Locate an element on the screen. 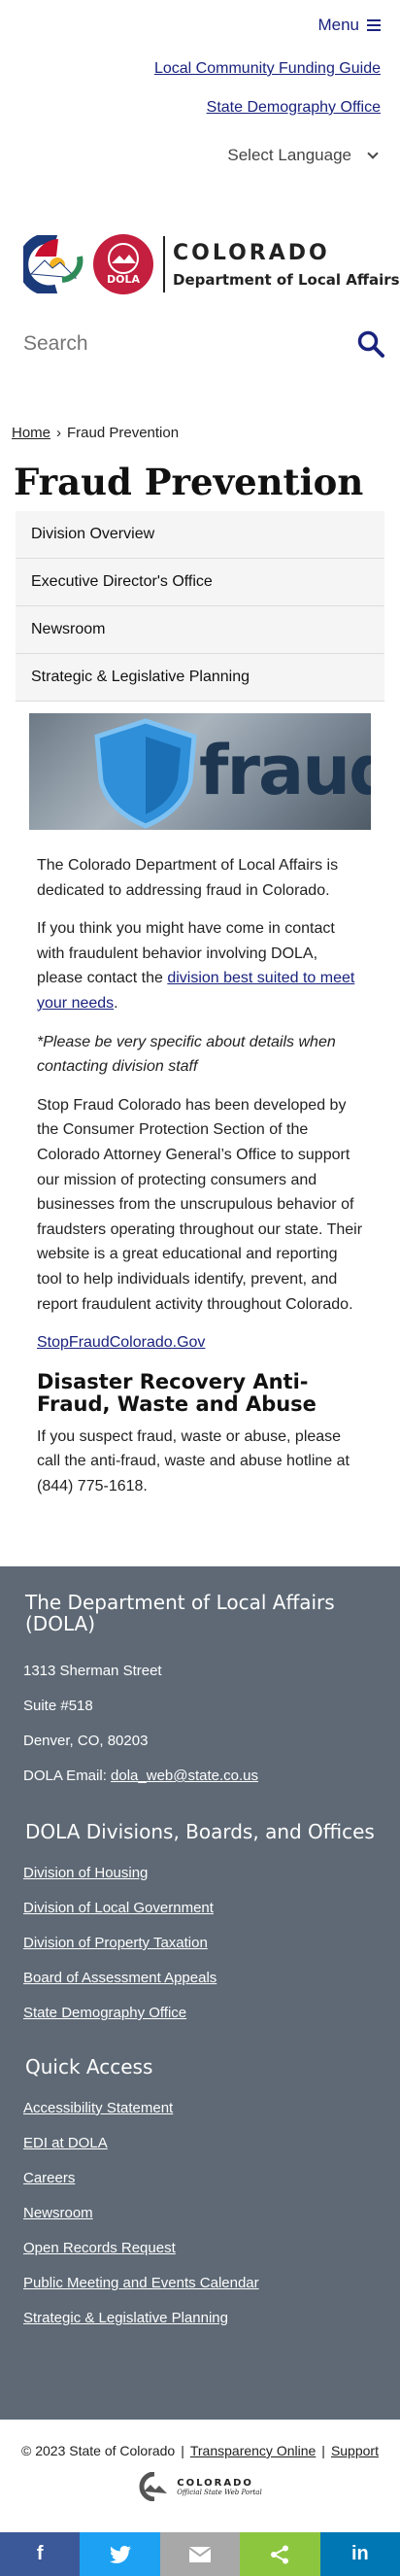 This screenshot has height=2576, width=400. linkedin-share-button: in is located at coordinates (360, 2554).